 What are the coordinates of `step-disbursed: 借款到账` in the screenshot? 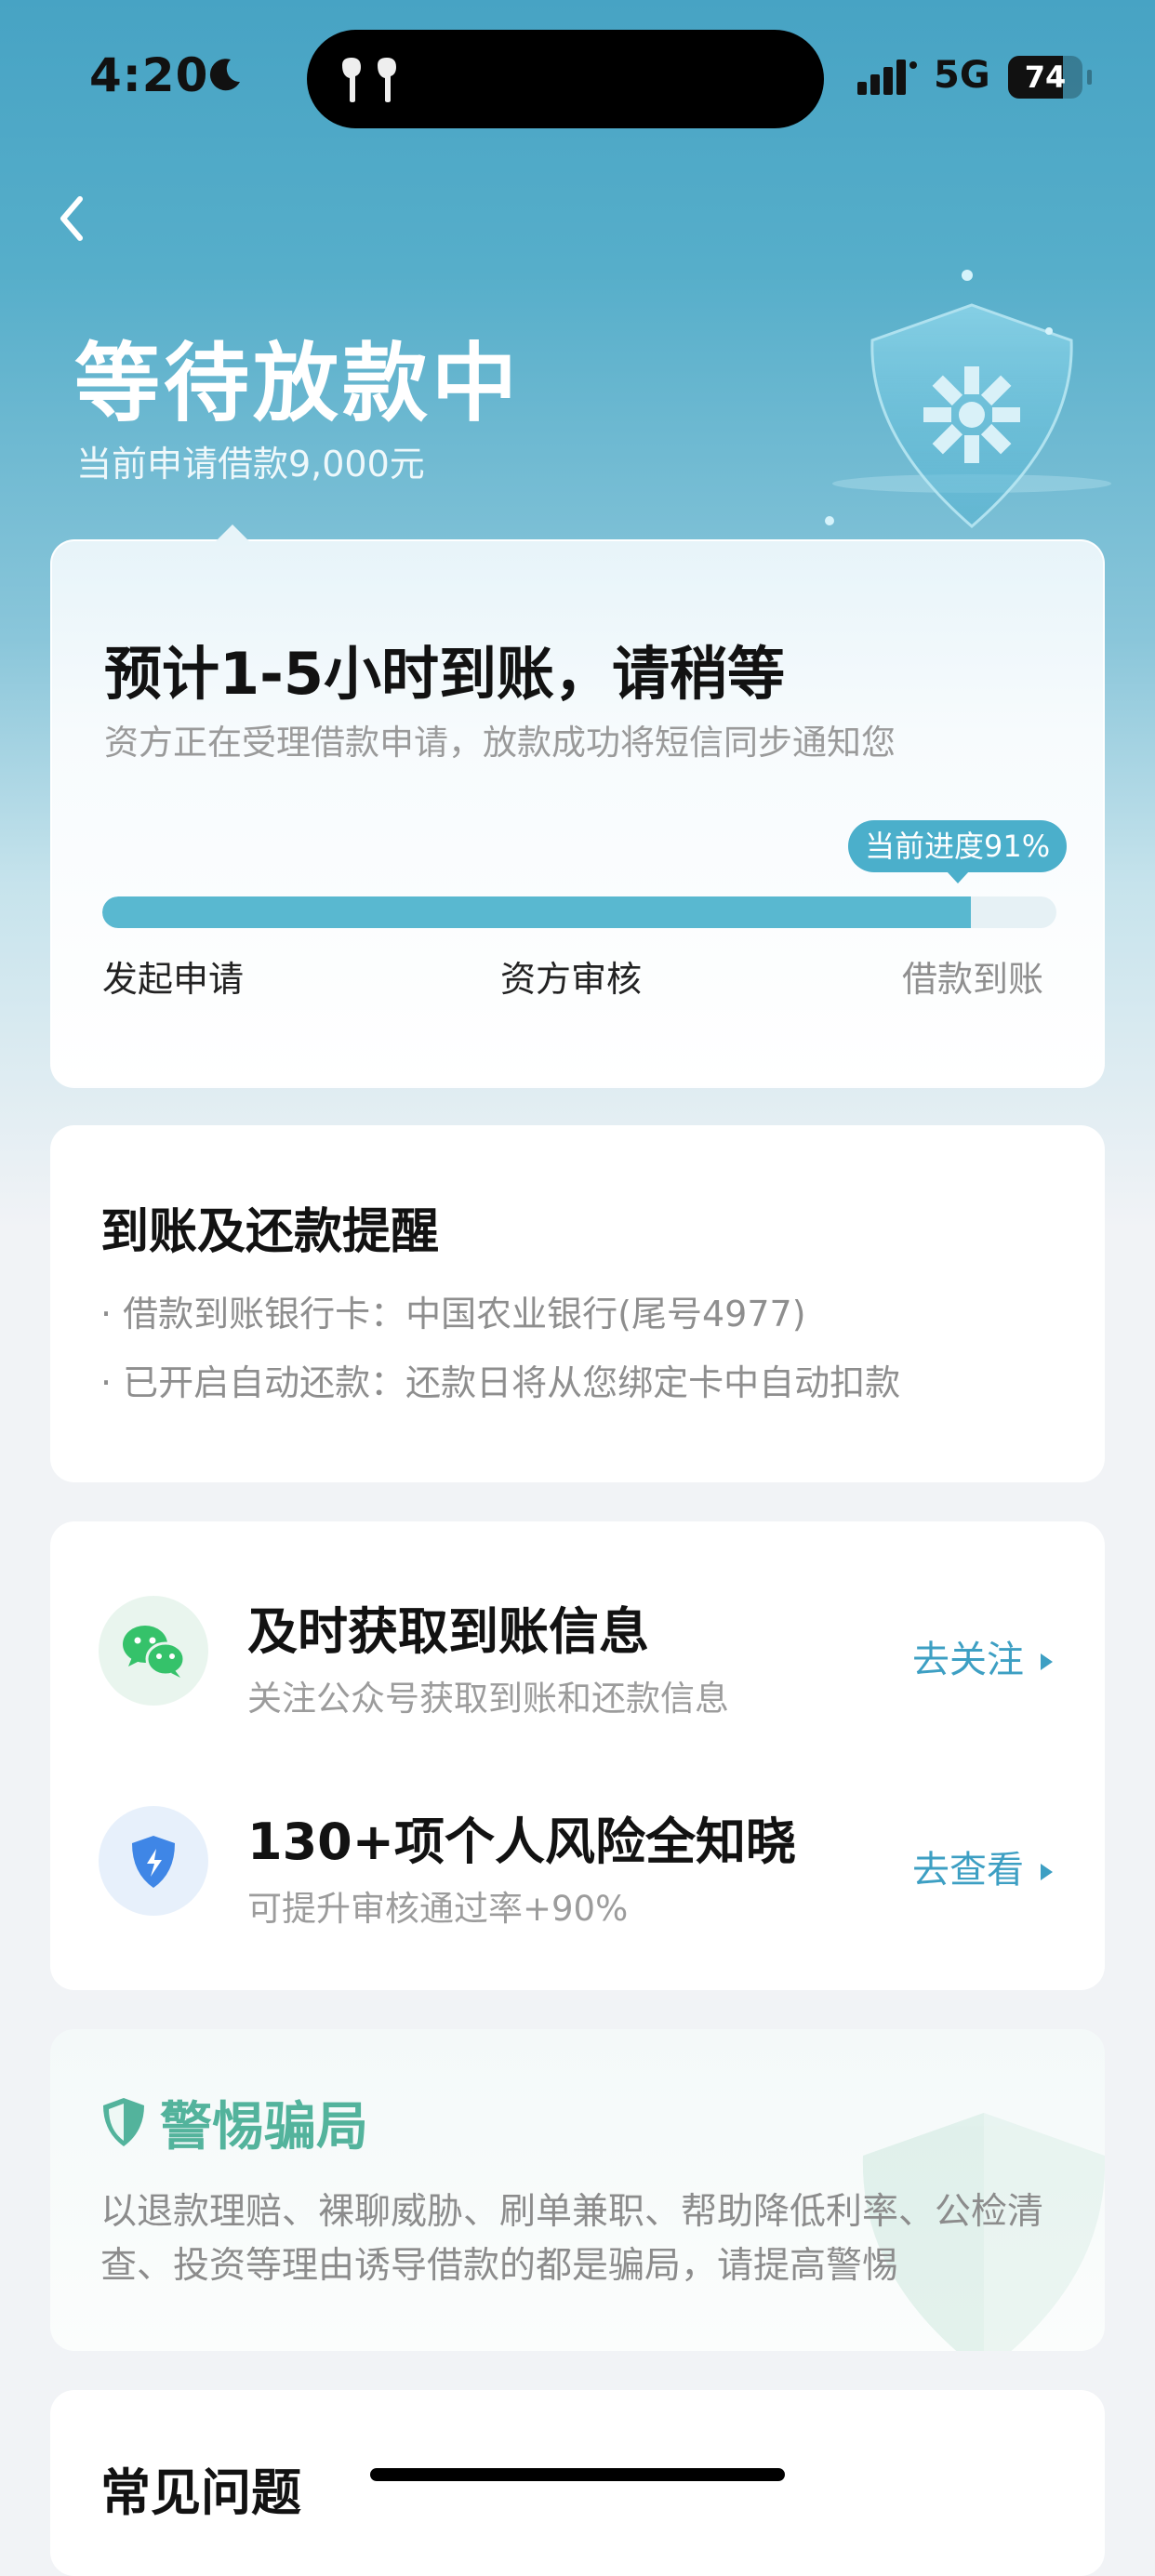 It's located at (973, 979).